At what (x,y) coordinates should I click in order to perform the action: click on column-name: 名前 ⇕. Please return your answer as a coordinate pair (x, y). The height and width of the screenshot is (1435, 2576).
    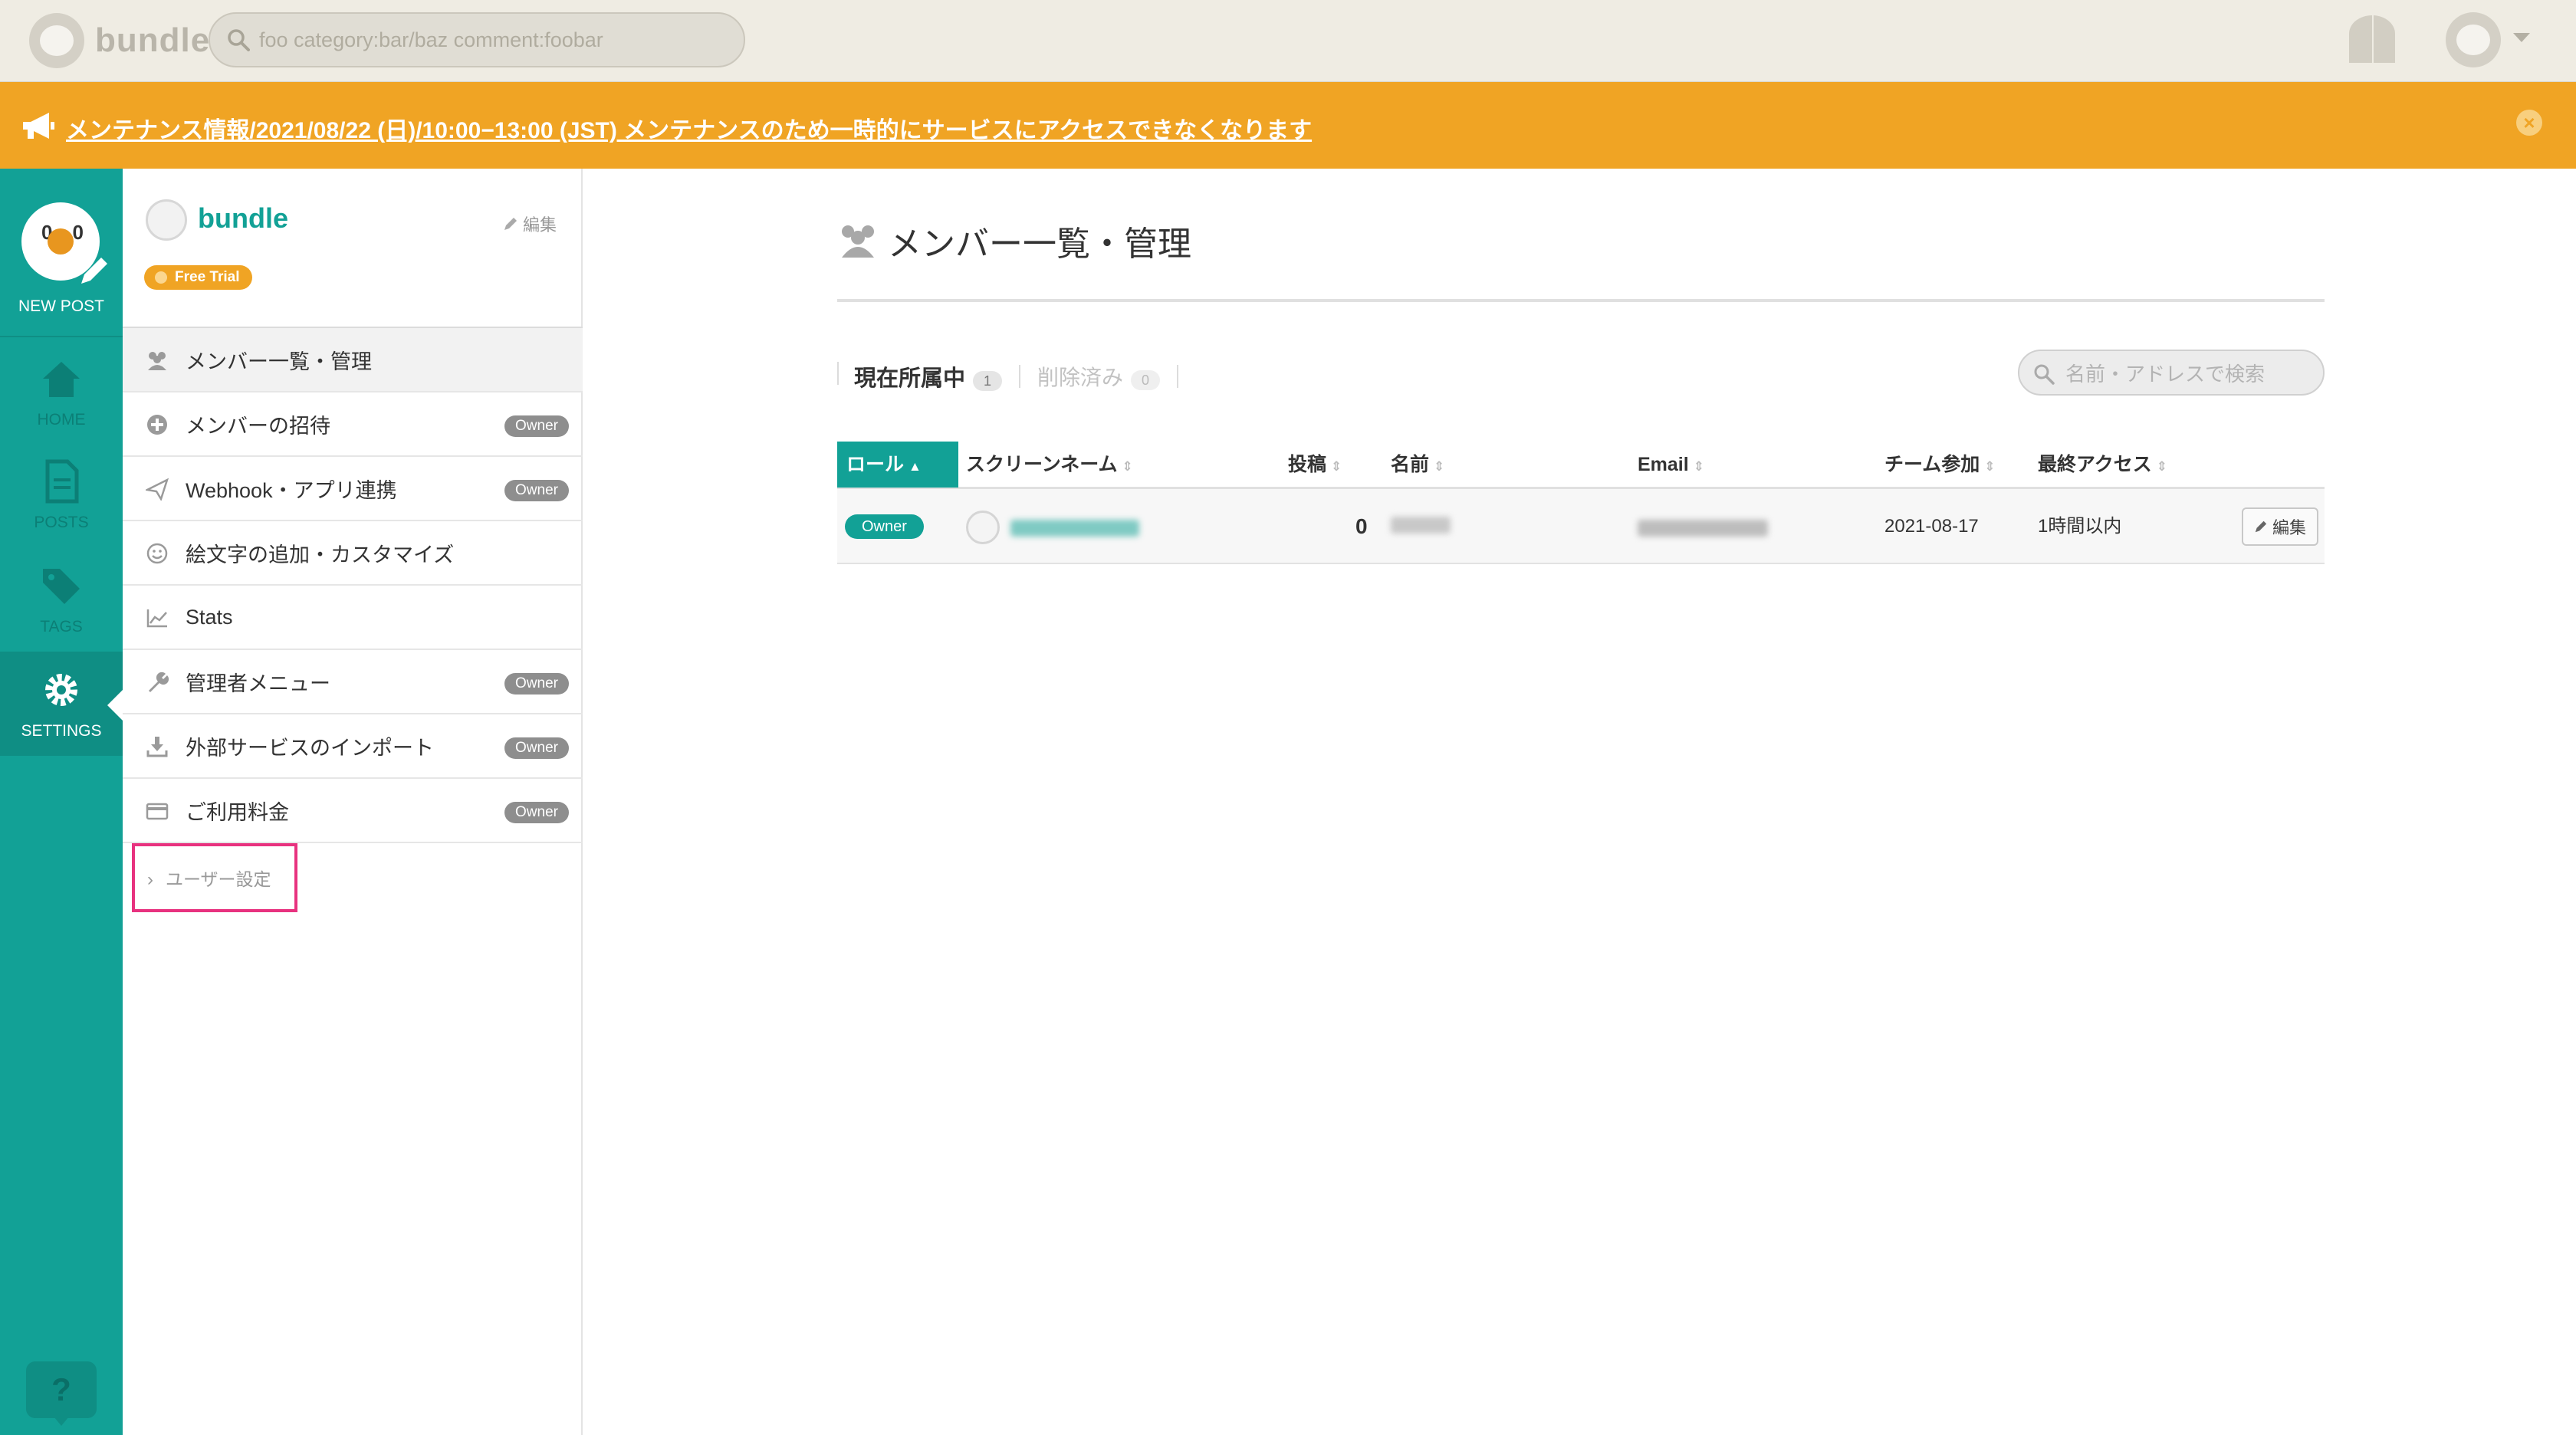
    Looking at the image, I should click on (1418, 465).